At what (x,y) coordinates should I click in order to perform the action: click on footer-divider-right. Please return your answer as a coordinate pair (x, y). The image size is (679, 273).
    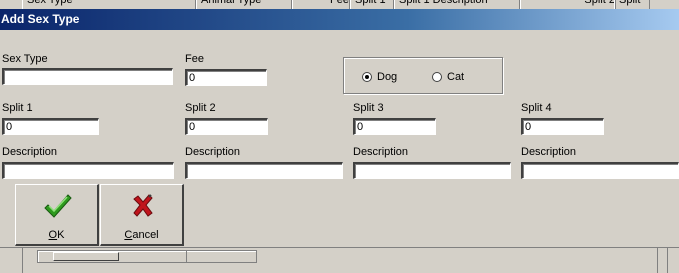
    Looking at the image, I should click on (657, 260).